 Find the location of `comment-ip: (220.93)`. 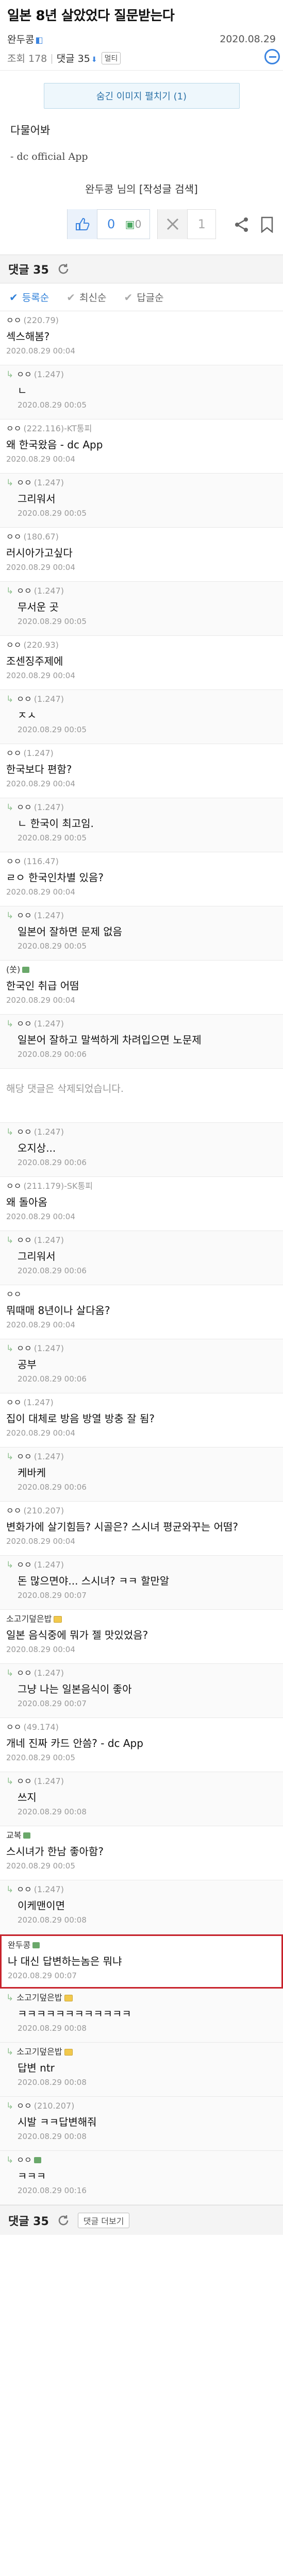

comment-ip: (220.93) is located at coordinates (41, 645).